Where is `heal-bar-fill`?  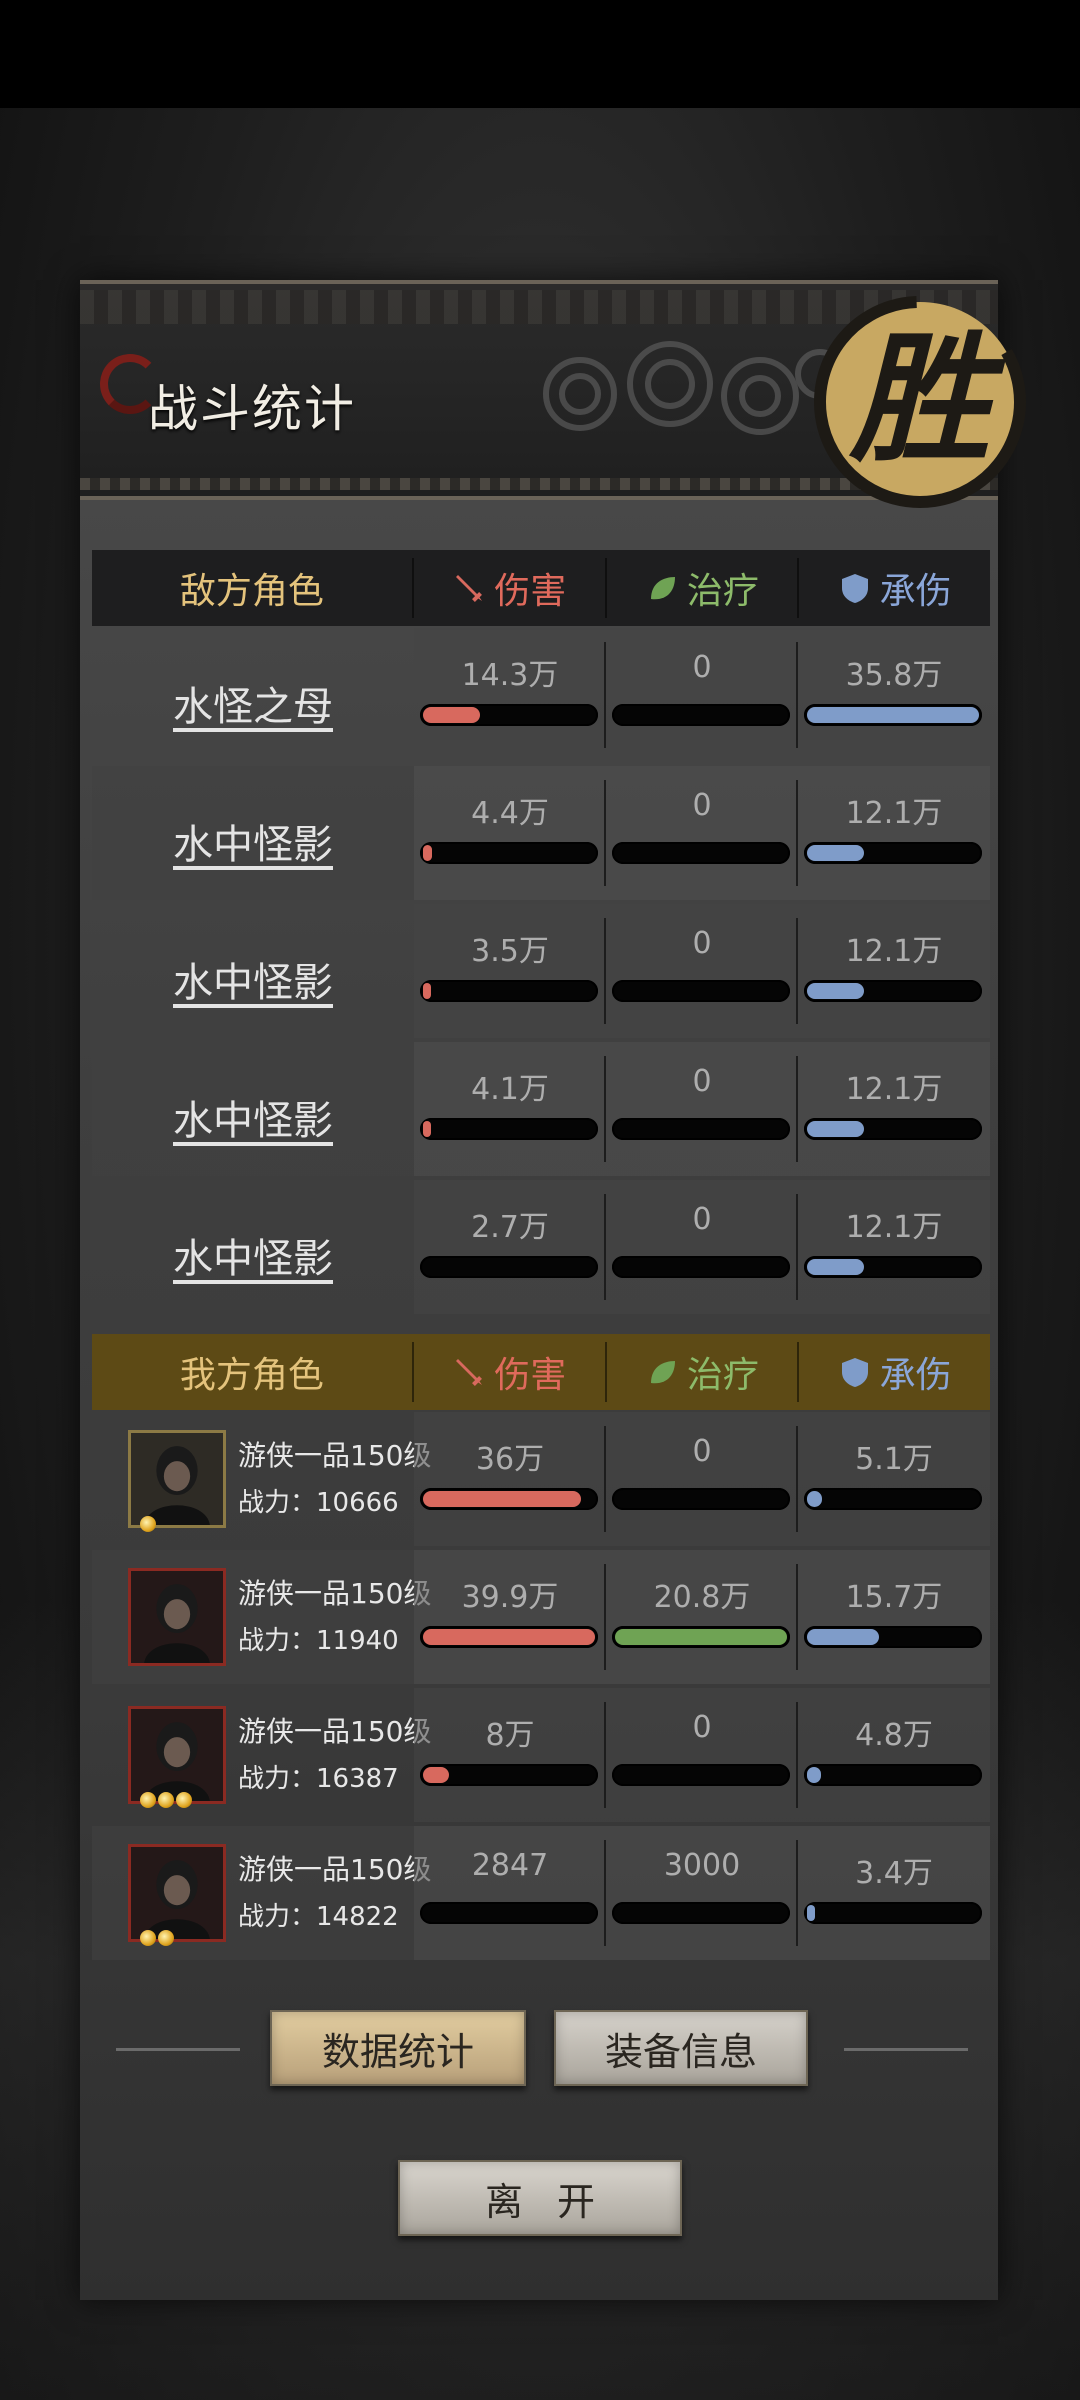
heal-bar-fill is located at coordinates (701, 1637).